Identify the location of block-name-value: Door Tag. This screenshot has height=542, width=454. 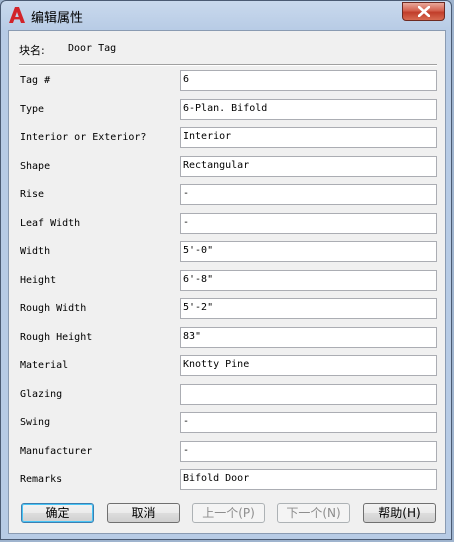
(92, 48).